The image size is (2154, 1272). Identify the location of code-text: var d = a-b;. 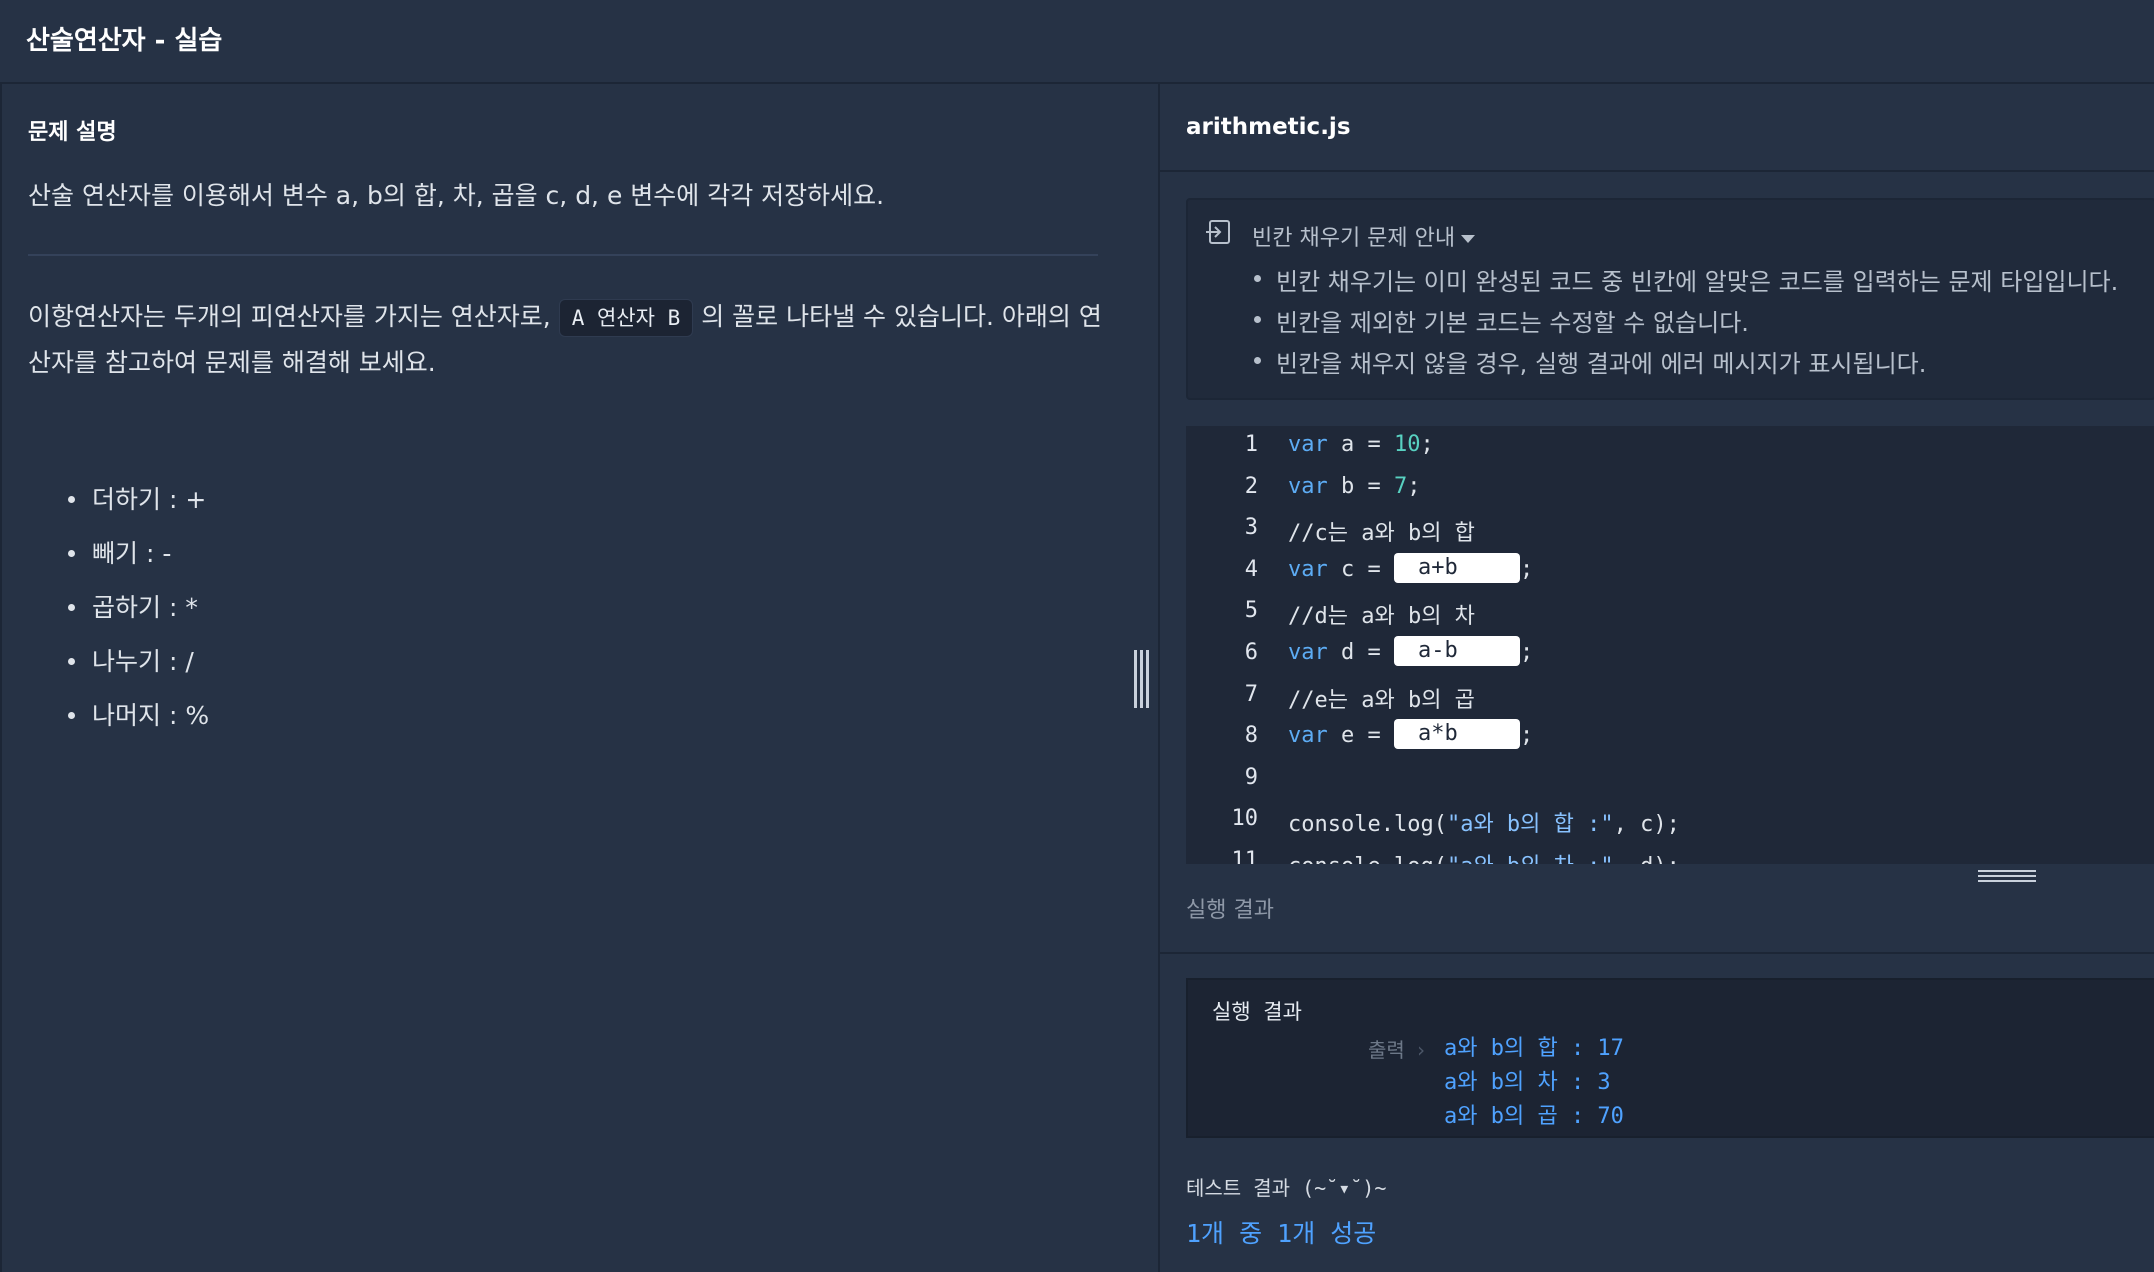
(1411, 651).